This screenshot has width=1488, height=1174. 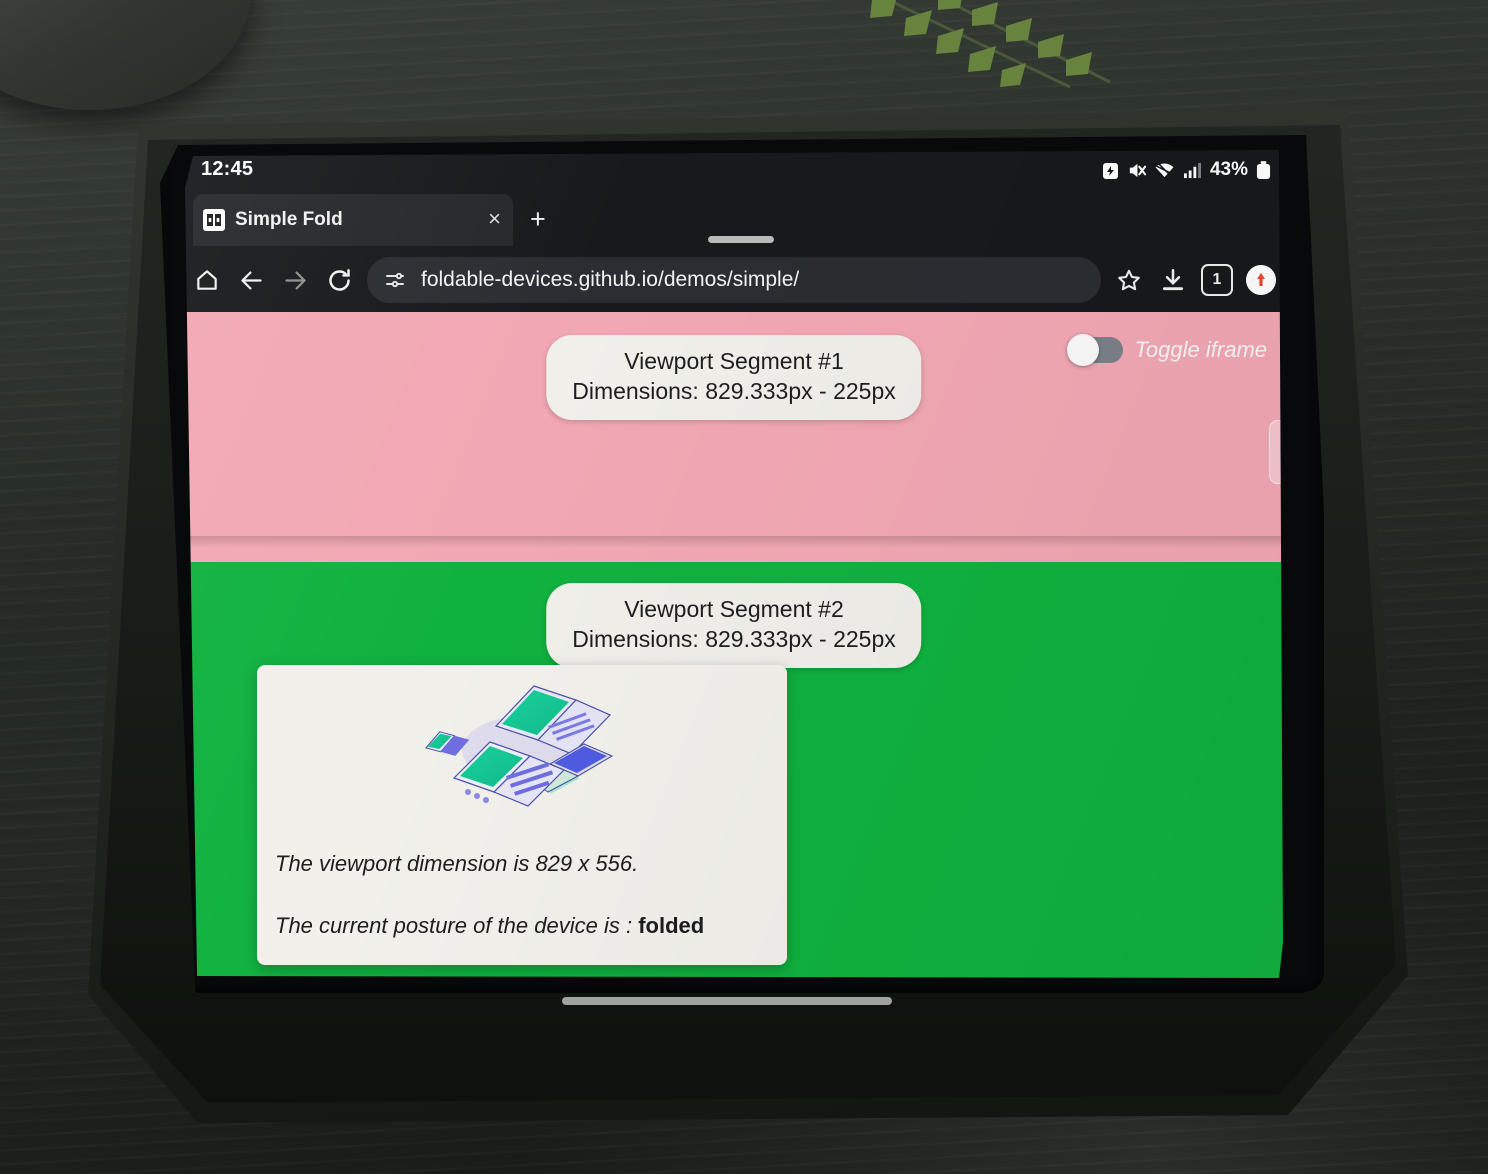 I want to click on segment-2-title: Viewport Segment #2, so click(x=734, y=609).